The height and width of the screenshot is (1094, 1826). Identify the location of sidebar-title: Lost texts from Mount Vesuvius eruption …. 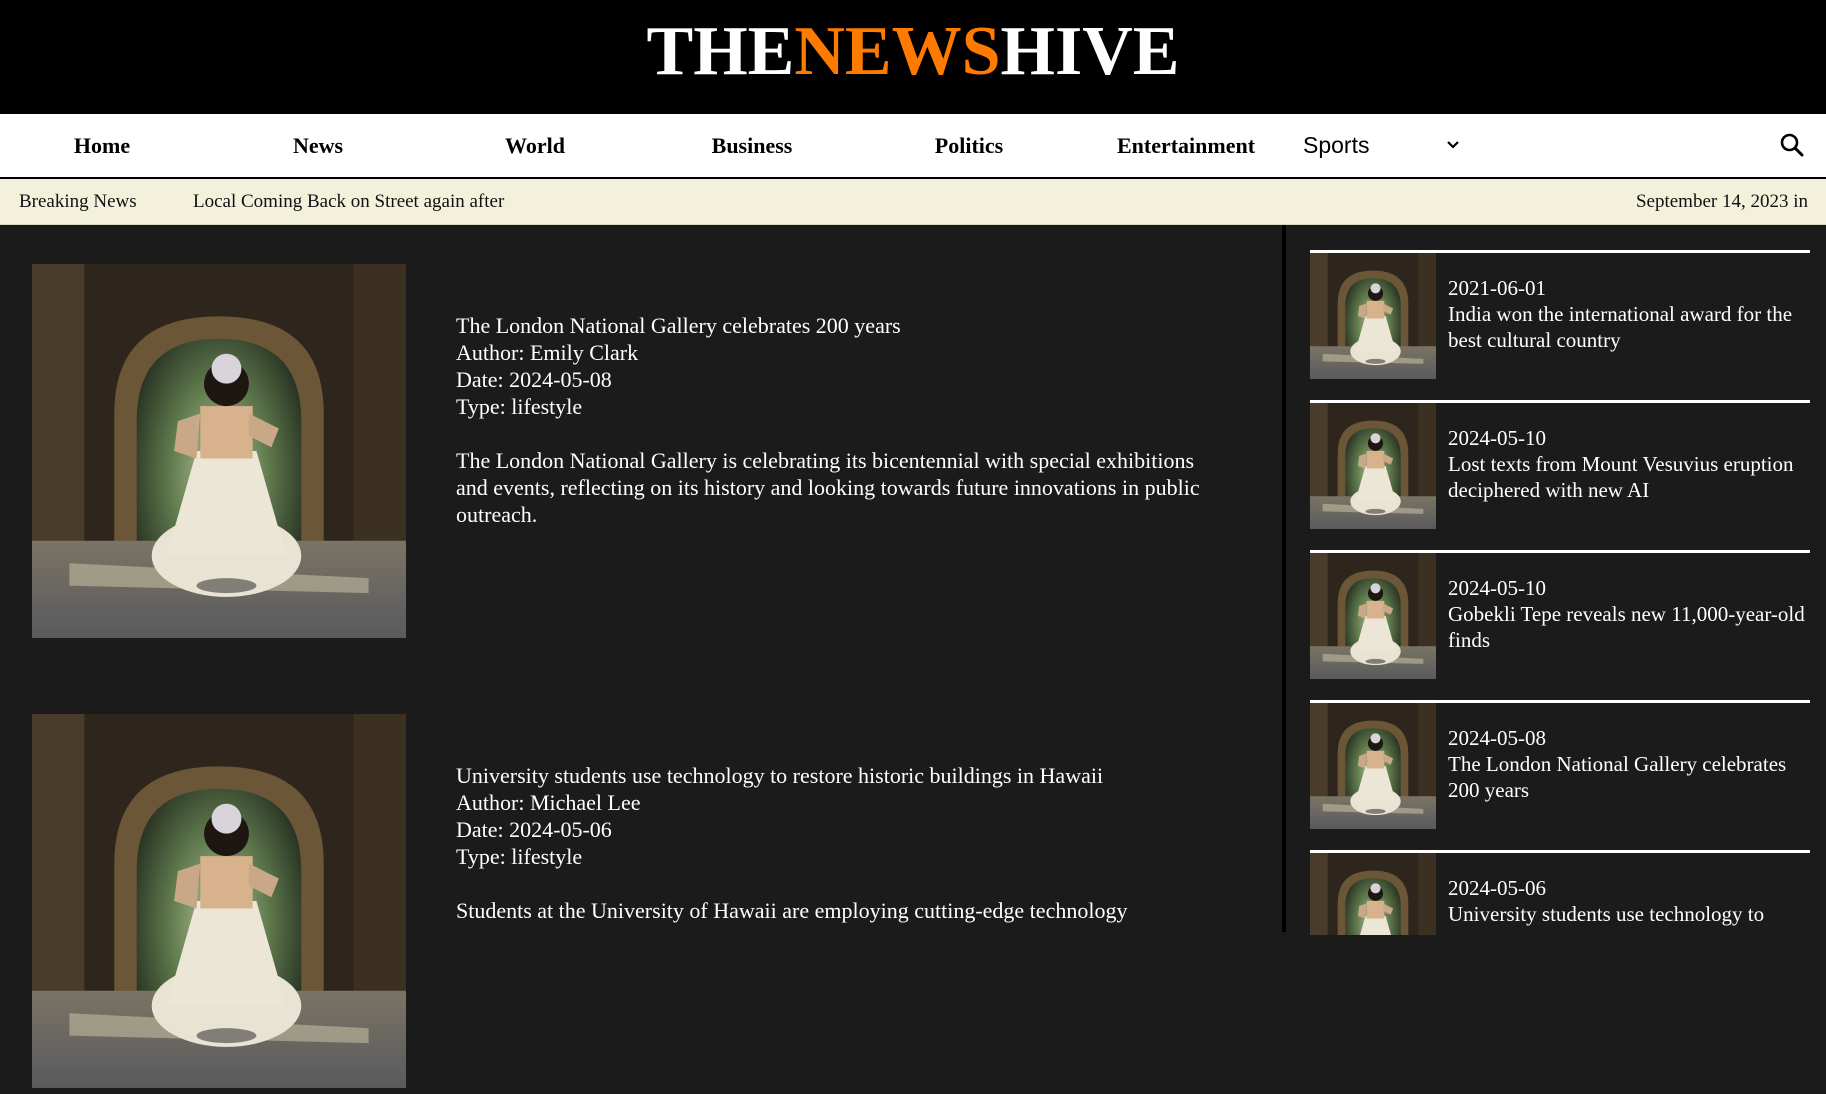
(1629, 477).